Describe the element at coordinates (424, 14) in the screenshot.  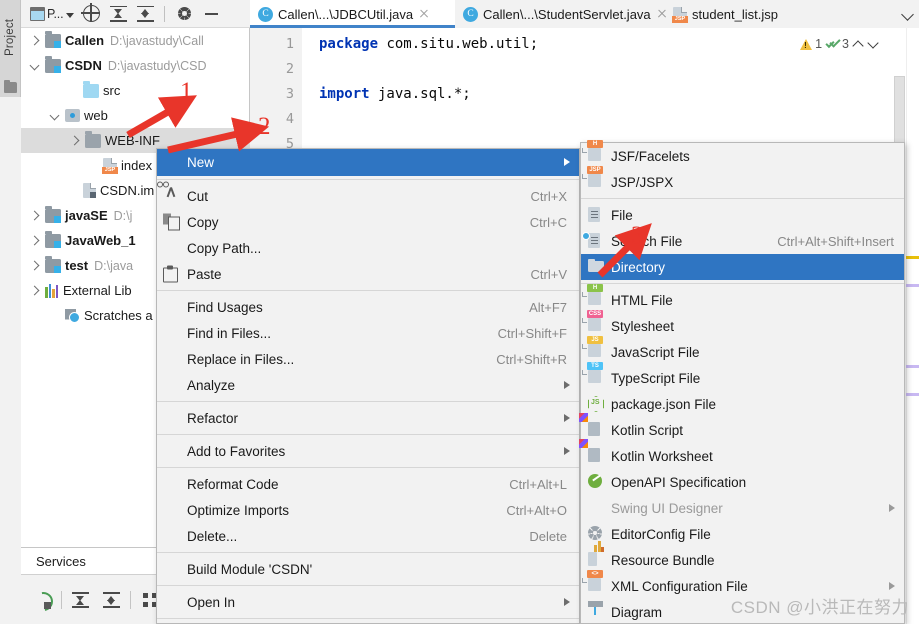
I see `close-icon` at that location.